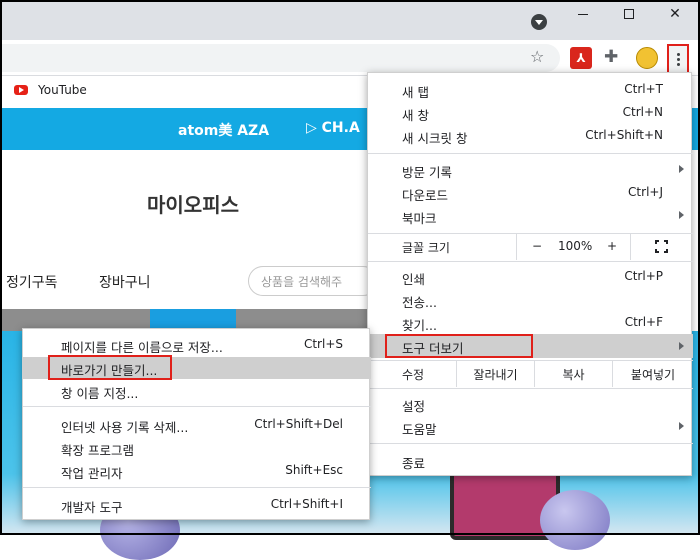  Describe the element at coordinates (323, 344) in the screenshot. I see `menu-shortcut: Ctrl+S` at that location.